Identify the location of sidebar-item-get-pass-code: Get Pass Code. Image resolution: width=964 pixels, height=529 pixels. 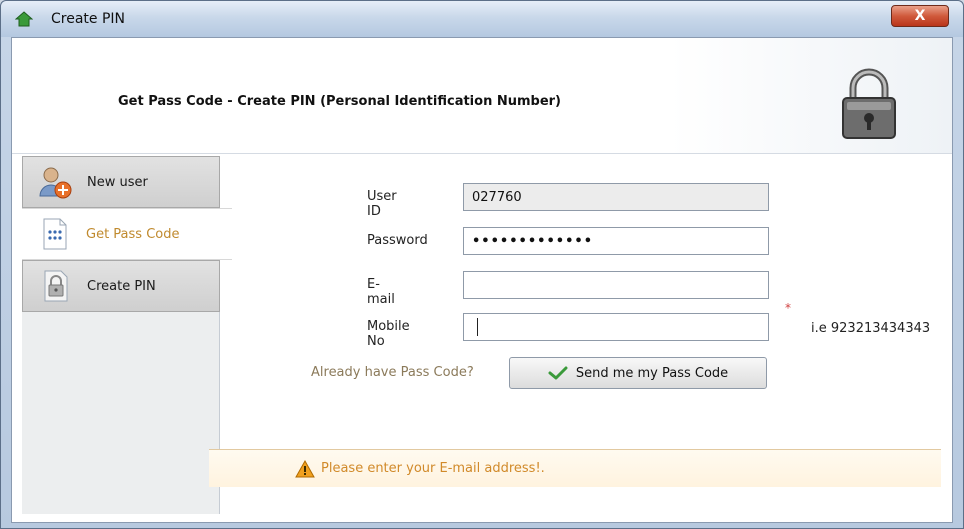
(127, 234).